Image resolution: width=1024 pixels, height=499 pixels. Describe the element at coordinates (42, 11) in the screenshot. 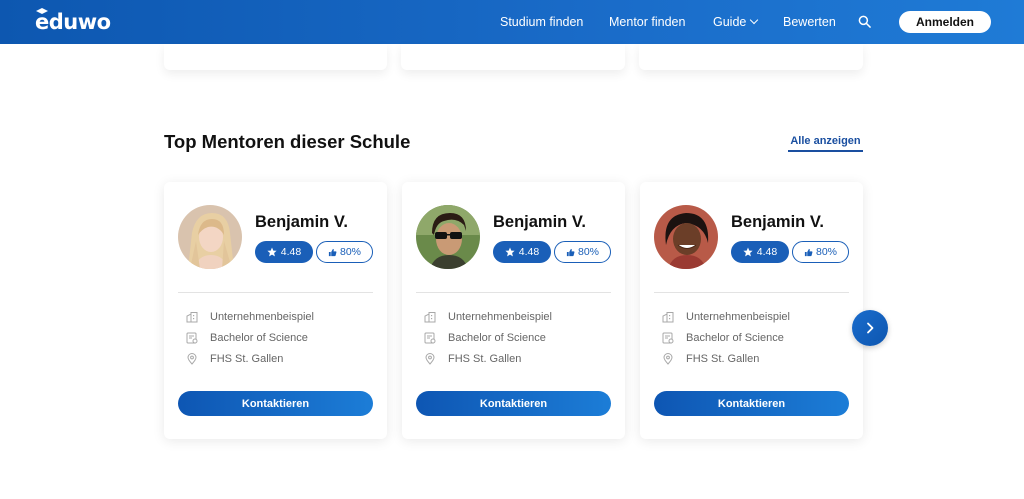

I see `graduation-cap-icon` at that location.